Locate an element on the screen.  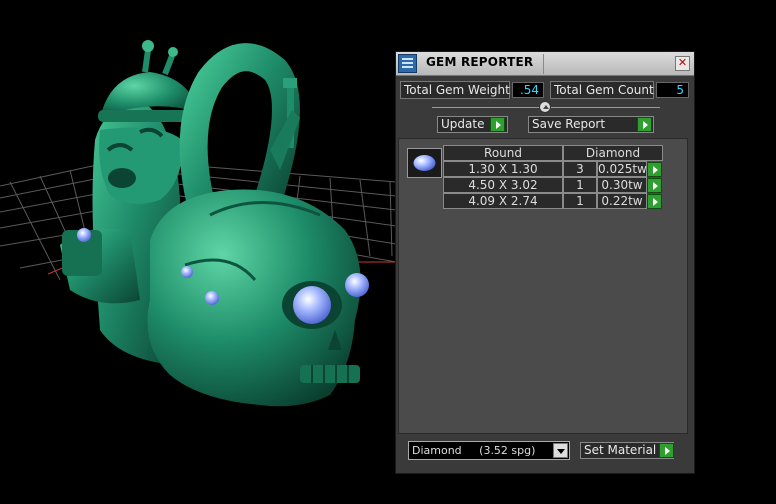
set-material-go-icon is located at coordinates (666, 450).